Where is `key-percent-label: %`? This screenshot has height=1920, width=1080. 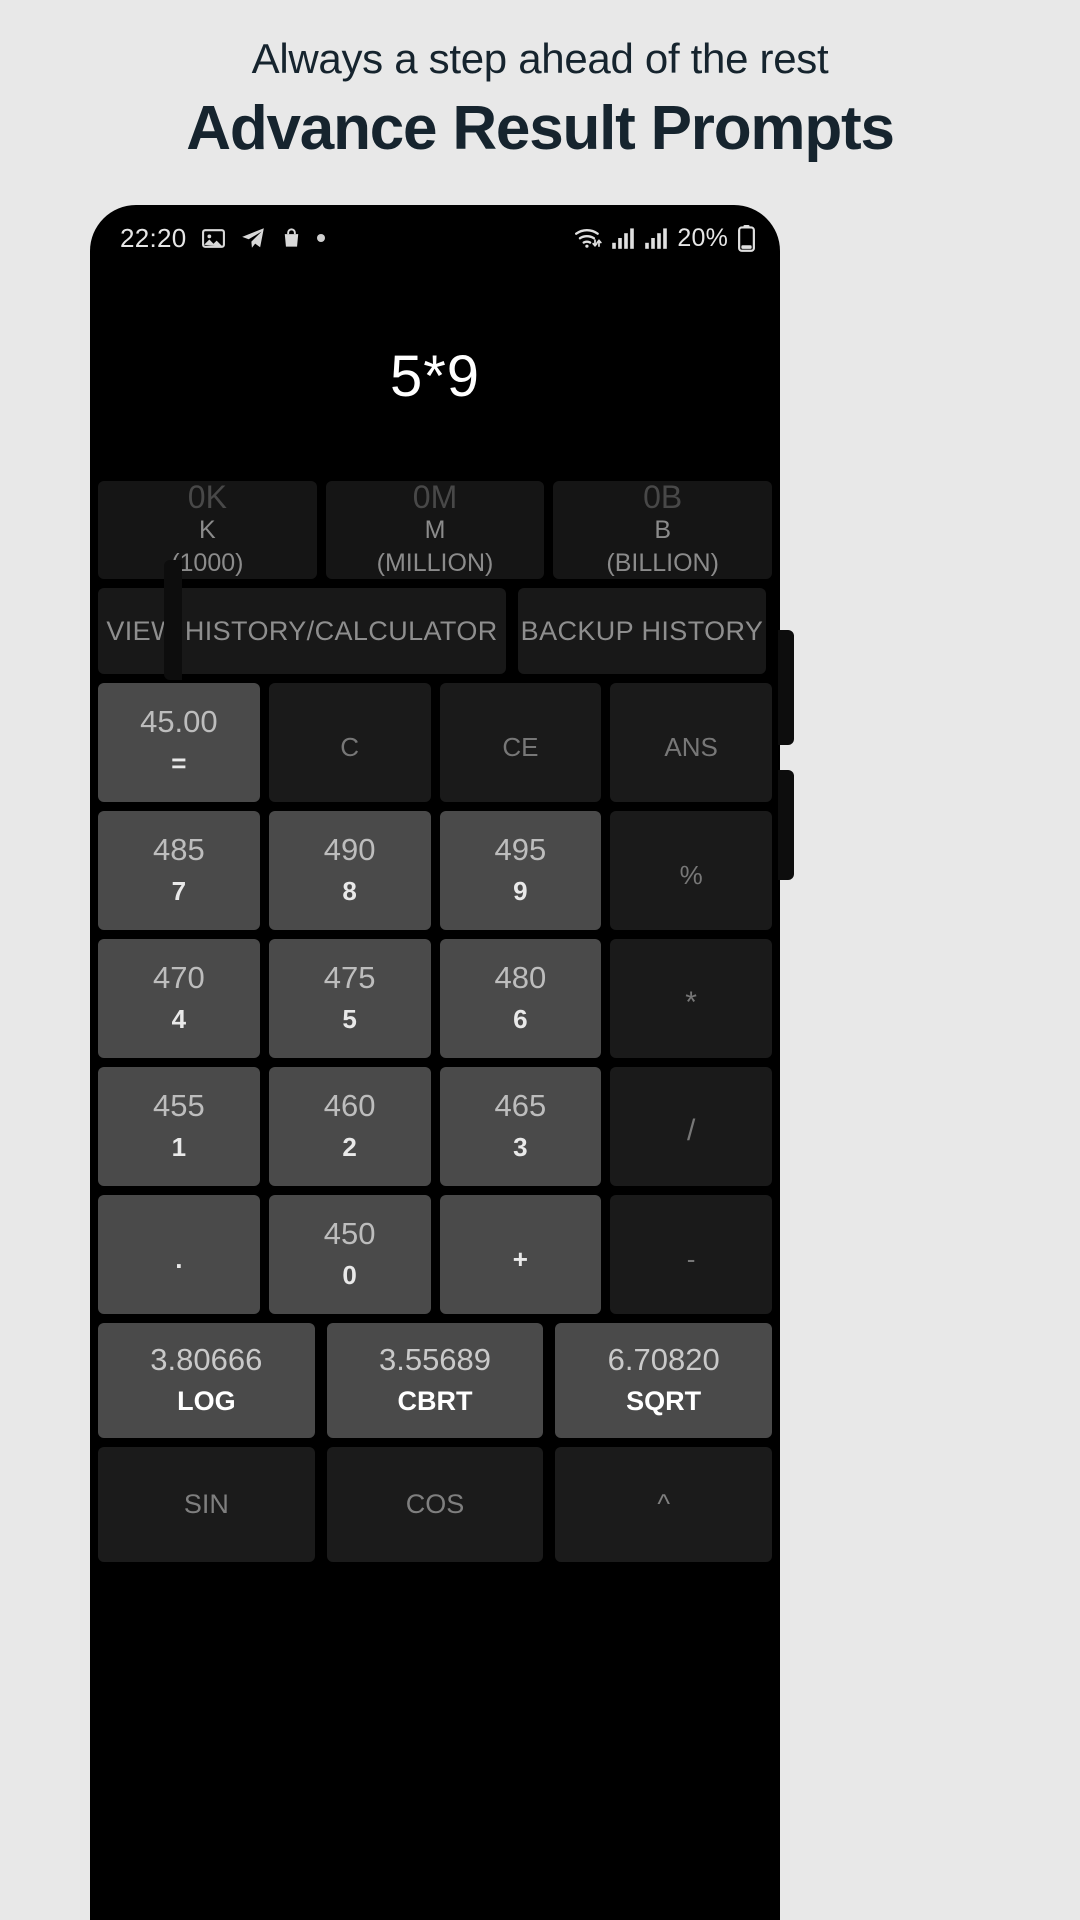
key-percent-label: % is located at coordinates (691, 874).